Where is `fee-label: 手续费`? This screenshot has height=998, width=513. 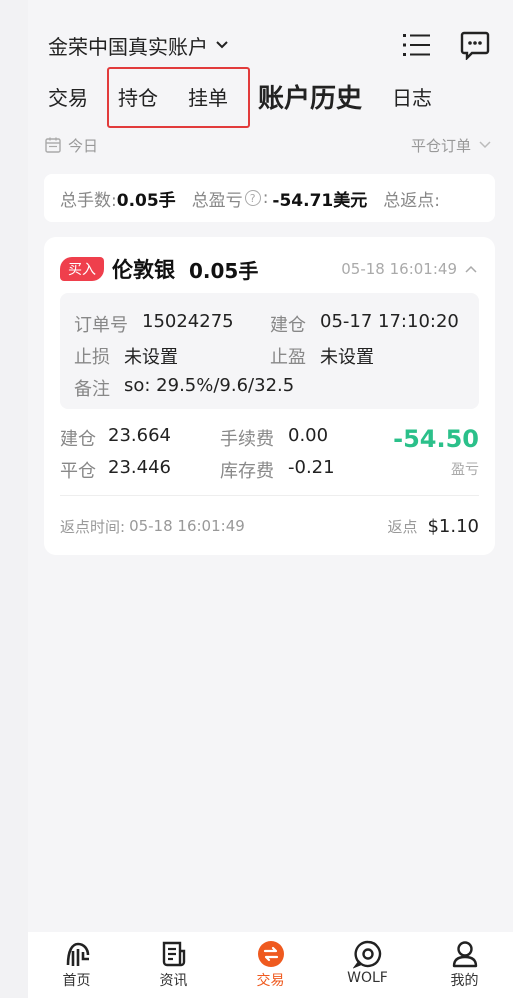
fee-label: 手续费 is located at coordinates (247, 439).